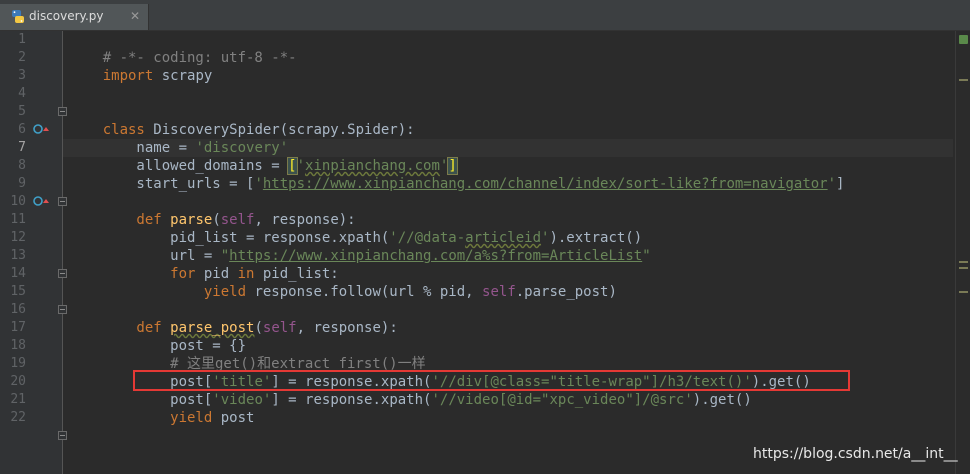 Image resolution: width=970 pixels, height=474 pixels. Describe the element at coordinates (66, 16) in the screenshot. I see `tab-filename: discovery.py` at that location.